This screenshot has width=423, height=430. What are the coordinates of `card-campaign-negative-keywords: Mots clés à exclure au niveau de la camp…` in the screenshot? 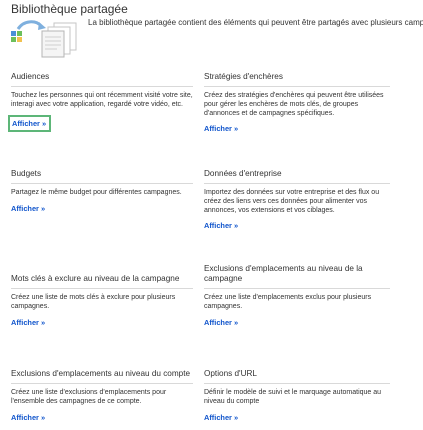 It's located at (102, 302).